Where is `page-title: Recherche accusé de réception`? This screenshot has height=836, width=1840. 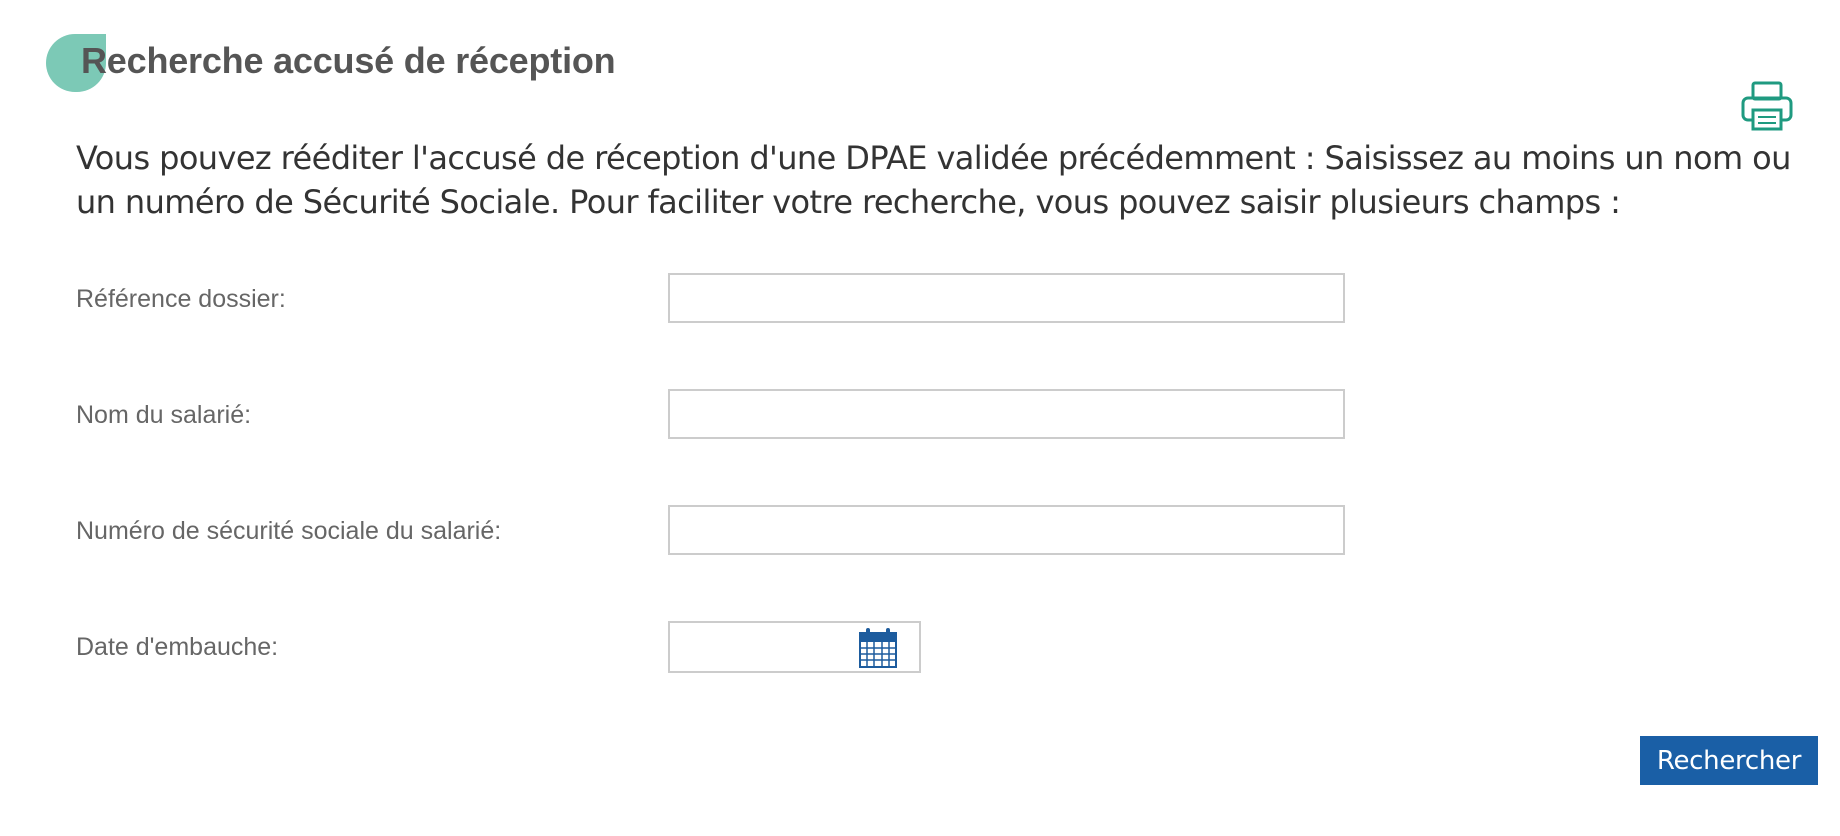
page-title: Recherche accusé de réception is located at coordinates (348, 60).